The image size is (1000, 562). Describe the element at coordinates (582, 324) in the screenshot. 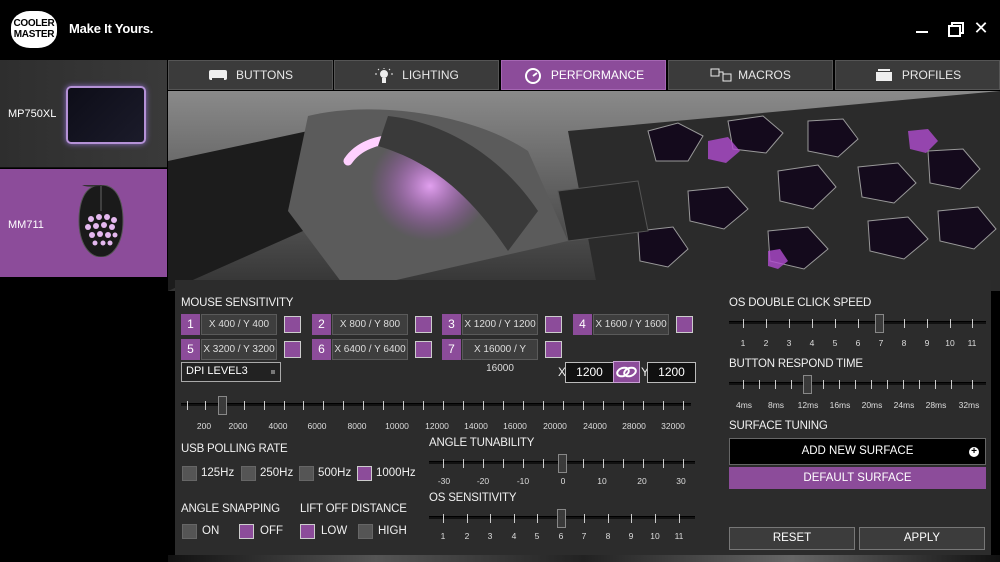

I see `dpi-level-number: 4` at that location.